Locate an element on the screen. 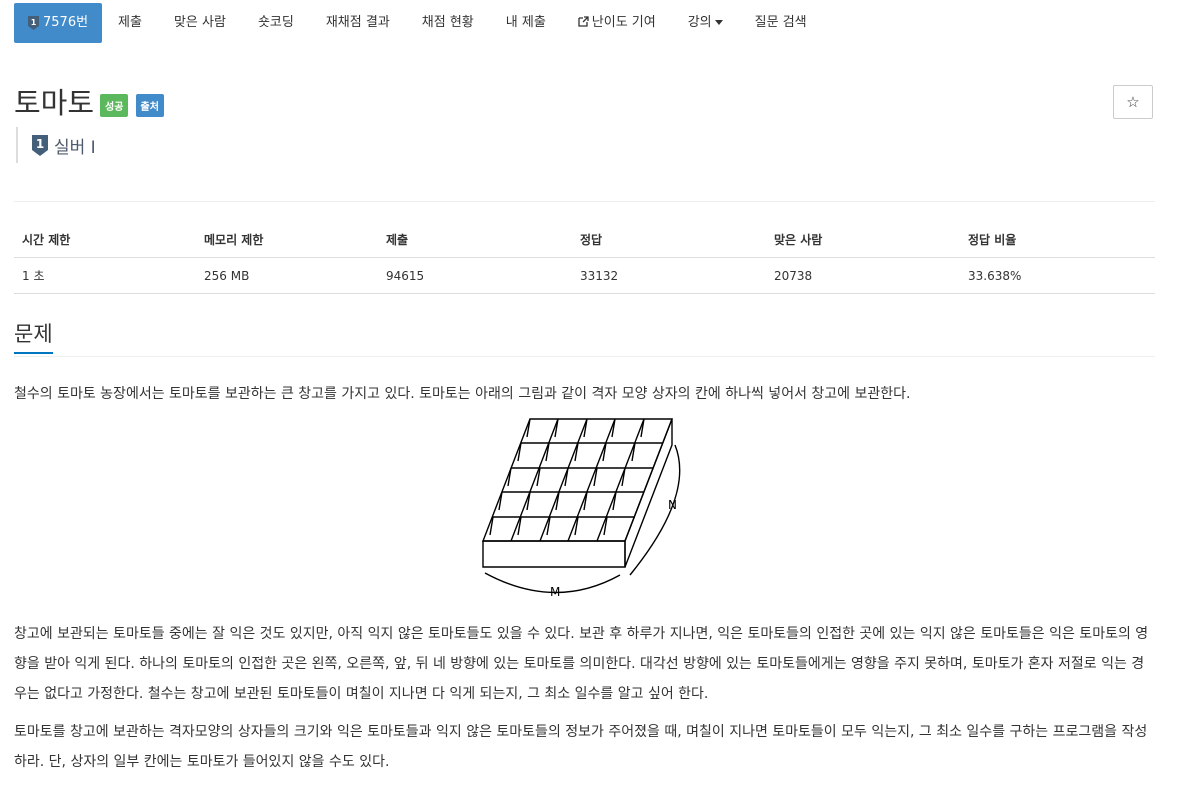  header-time-limit: 시간 제한 is located at coordinates (105, 240).